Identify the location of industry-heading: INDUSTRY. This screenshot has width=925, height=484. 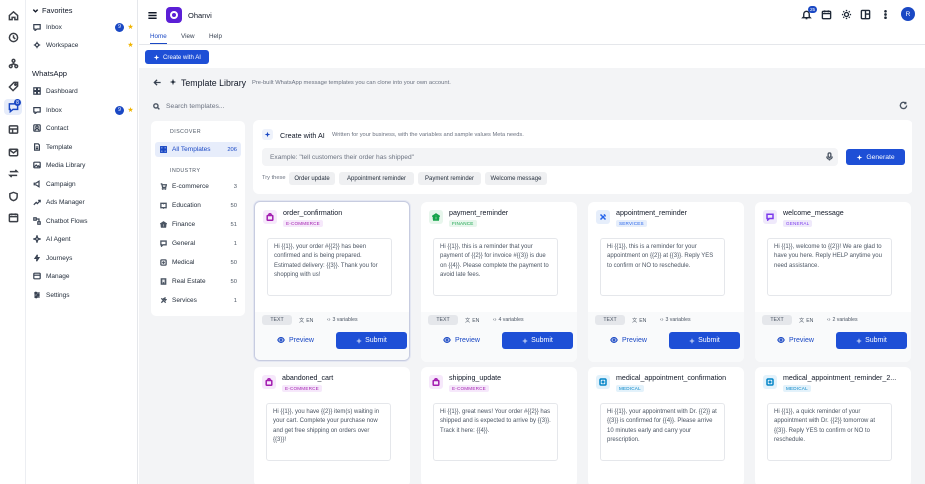
(185, 171).